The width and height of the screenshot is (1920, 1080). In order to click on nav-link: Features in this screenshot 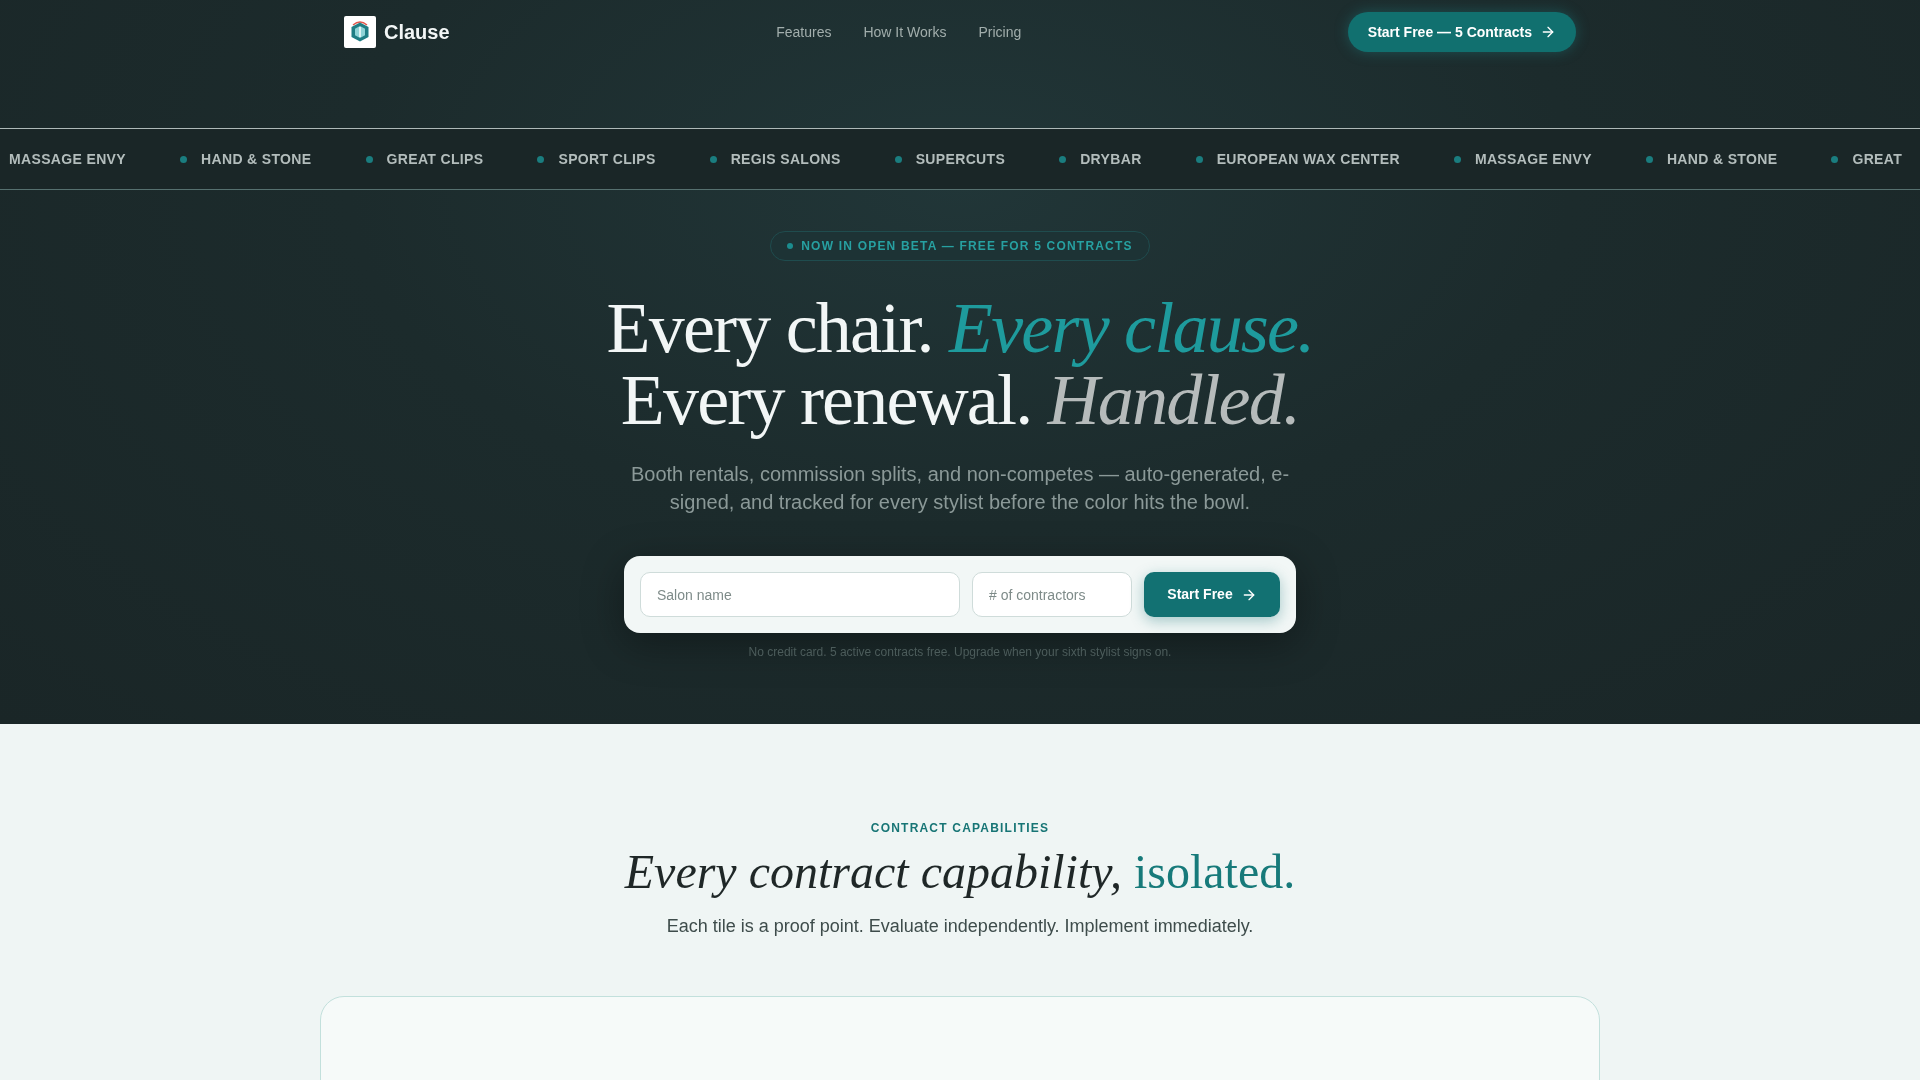, I will do `click(804, 32)`.